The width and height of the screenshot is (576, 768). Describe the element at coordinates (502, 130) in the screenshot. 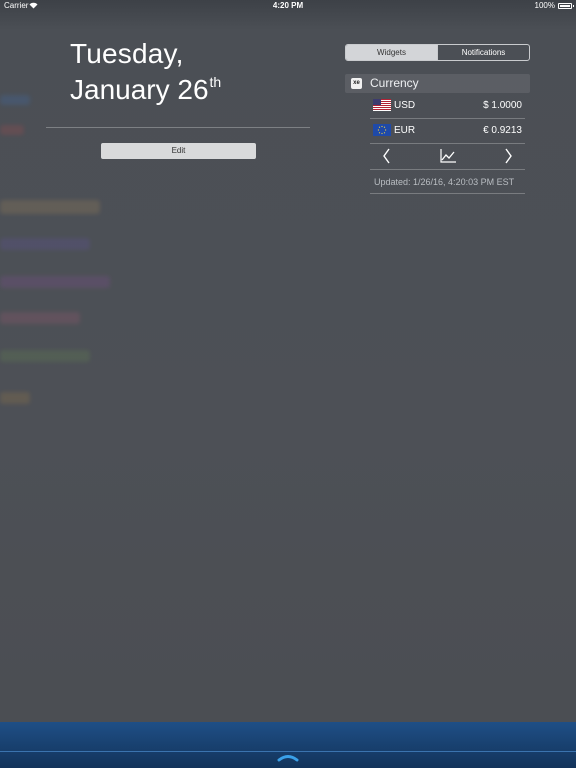

I see `currency-amount: € 0.9213` at that location.